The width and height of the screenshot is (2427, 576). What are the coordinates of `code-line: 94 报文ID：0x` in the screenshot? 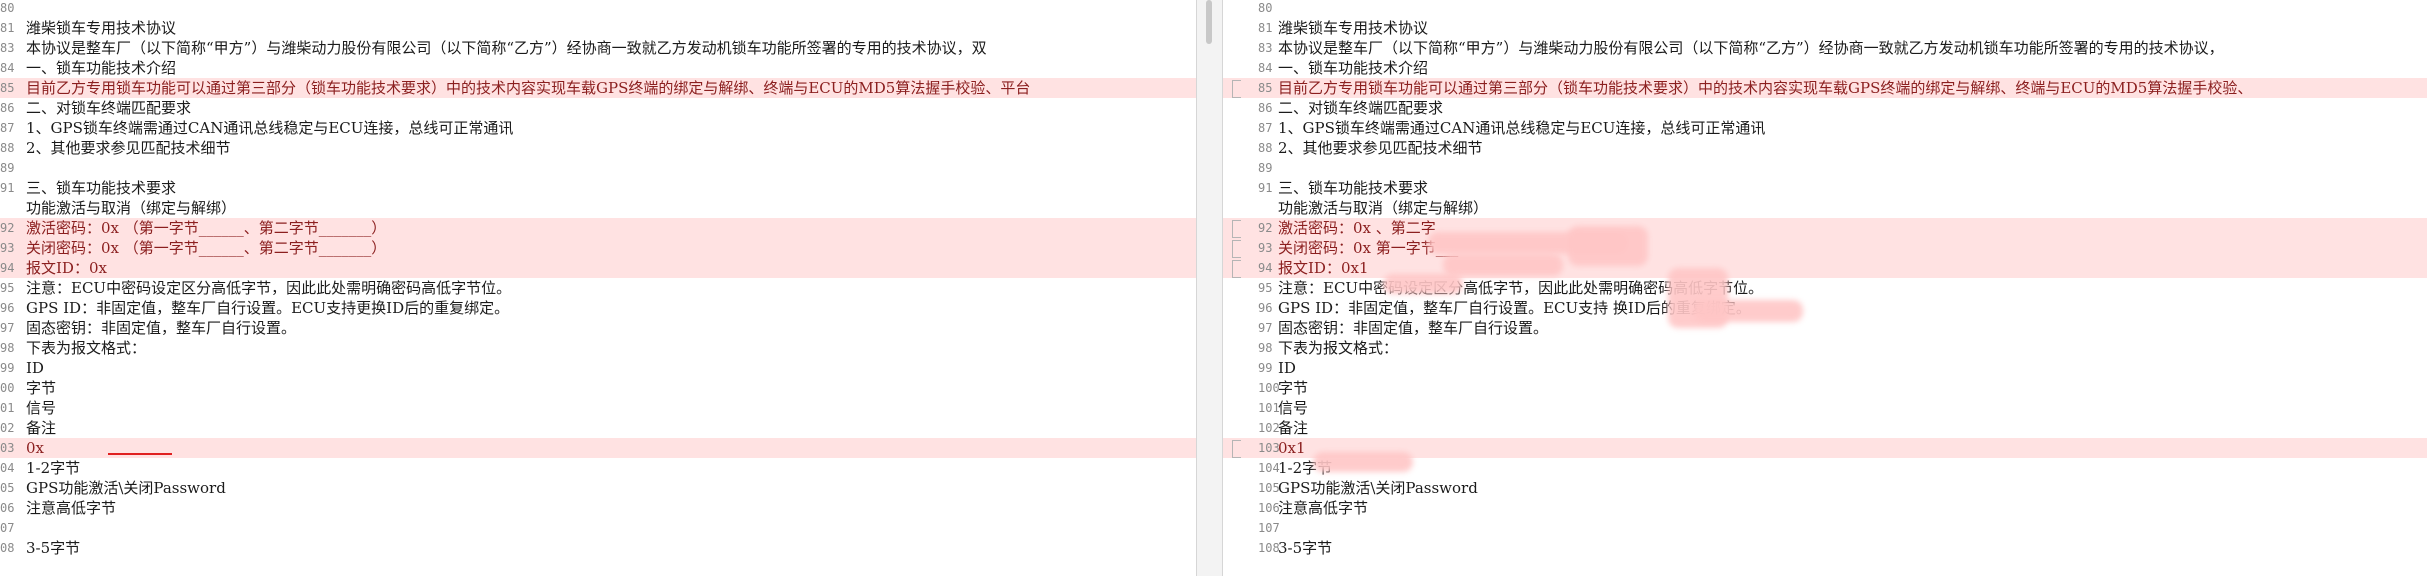 It's located at (598, 268).